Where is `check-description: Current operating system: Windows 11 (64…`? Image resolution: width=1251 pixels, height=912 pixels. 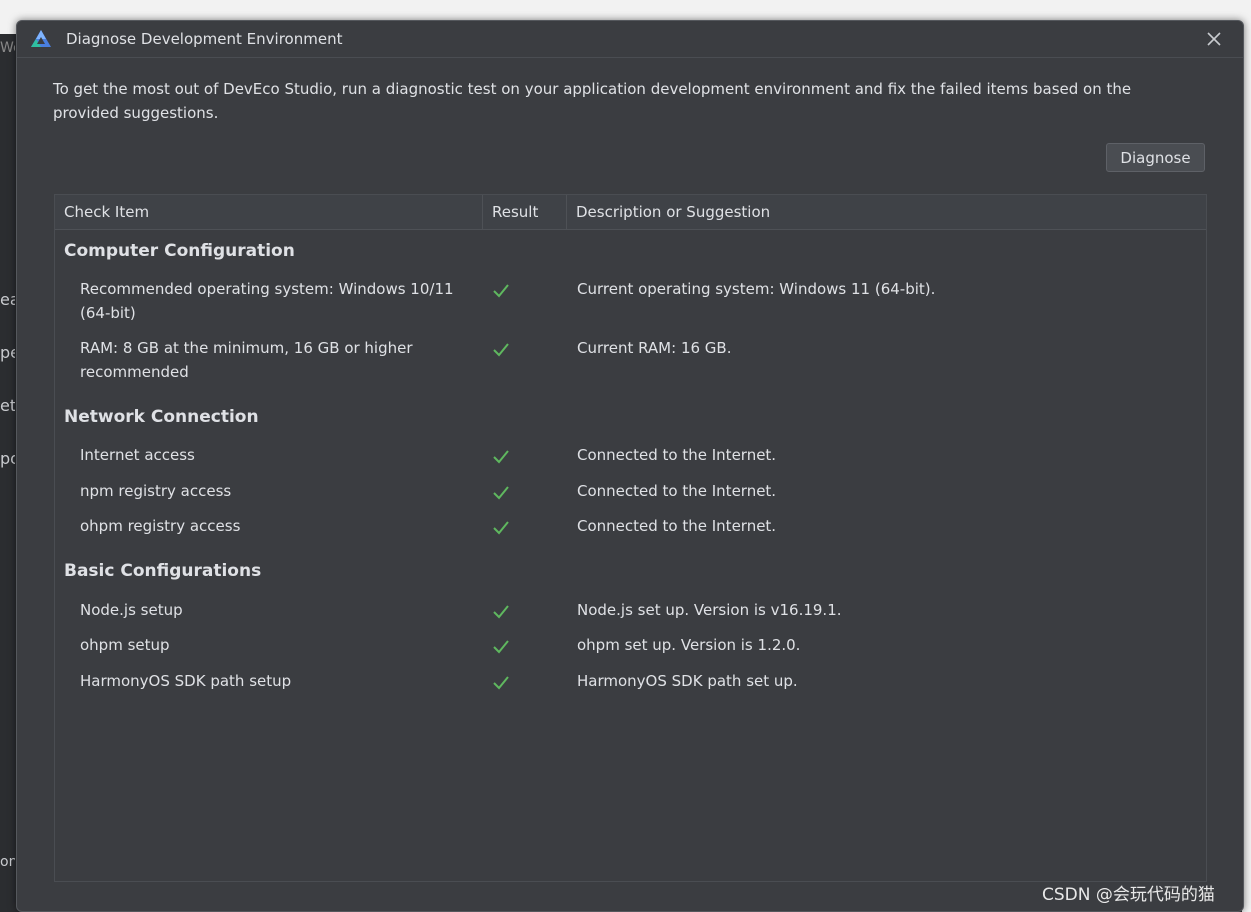 check-description: Current operating system: Windows 11 (64… is located at coordinates (756, 289).